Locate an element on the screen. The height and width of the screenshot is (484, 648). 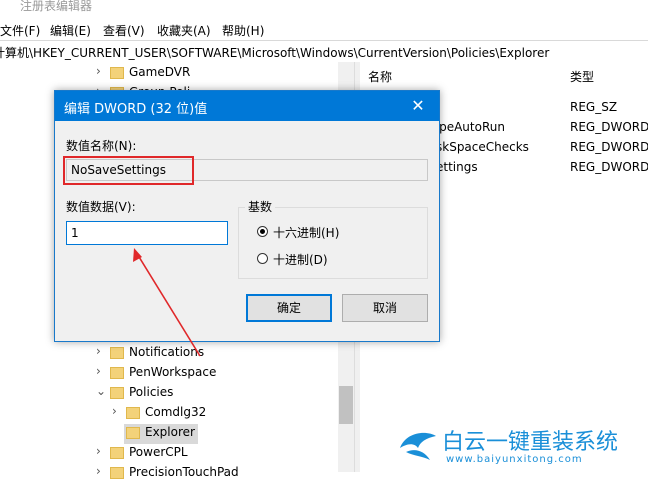
watermark-logo: 白云一键重装系统 www.baiyunxitong.com is located at coordinates (521, 447).